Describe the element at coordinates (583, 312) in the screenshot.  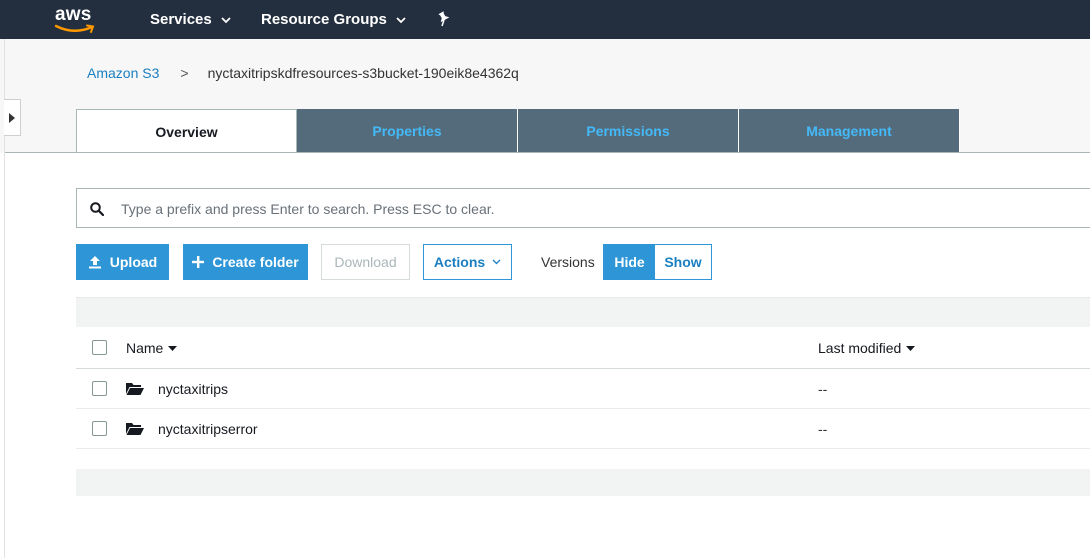
I see `table-top-bar` at that location.